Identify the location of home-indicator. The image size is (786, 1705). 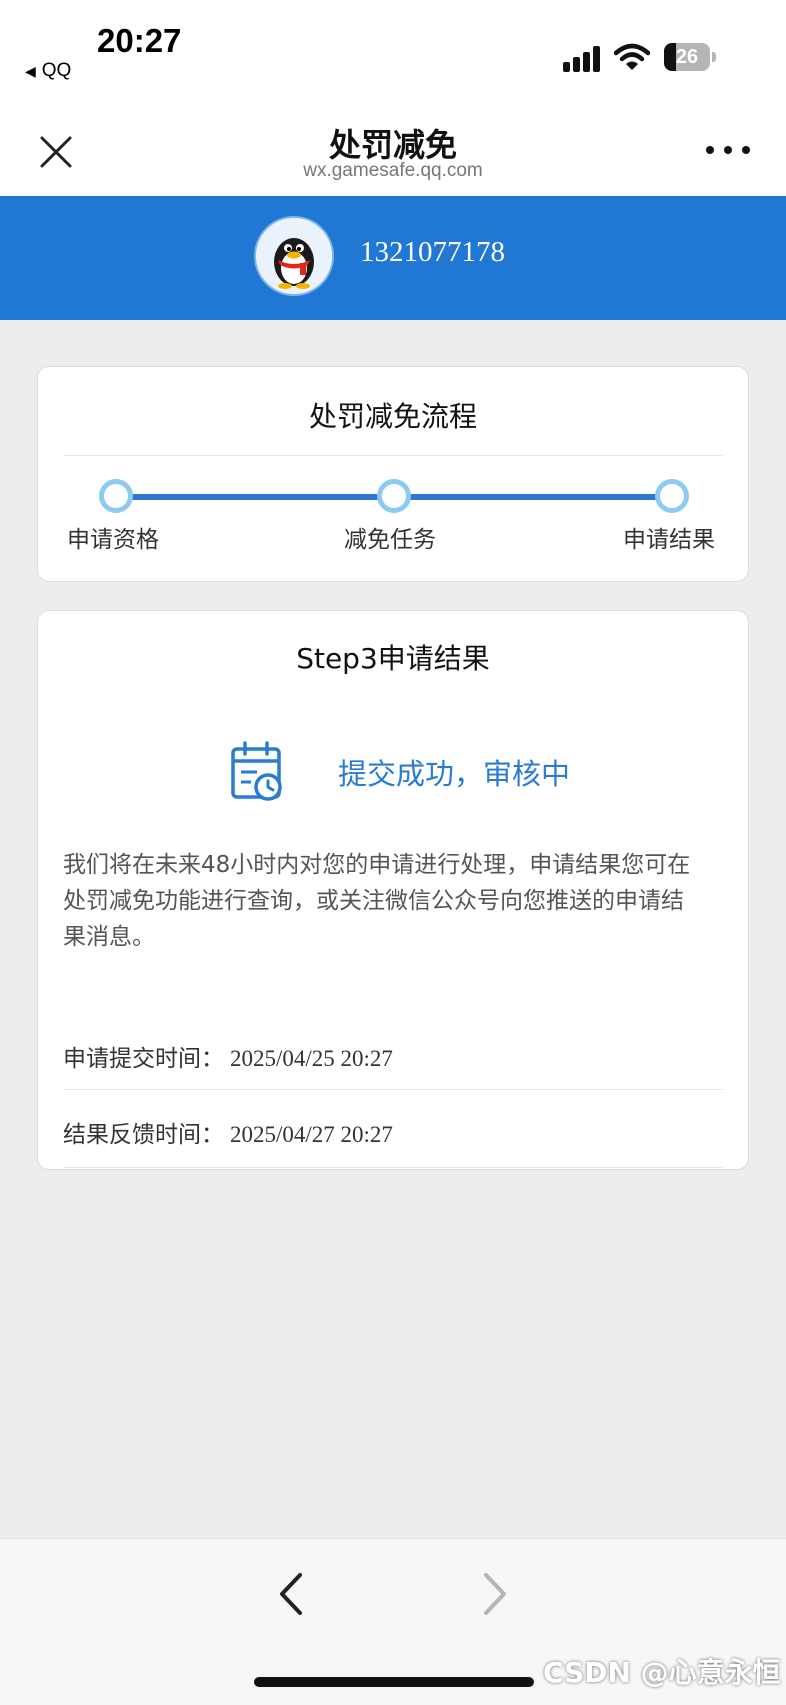
(394, 1682).